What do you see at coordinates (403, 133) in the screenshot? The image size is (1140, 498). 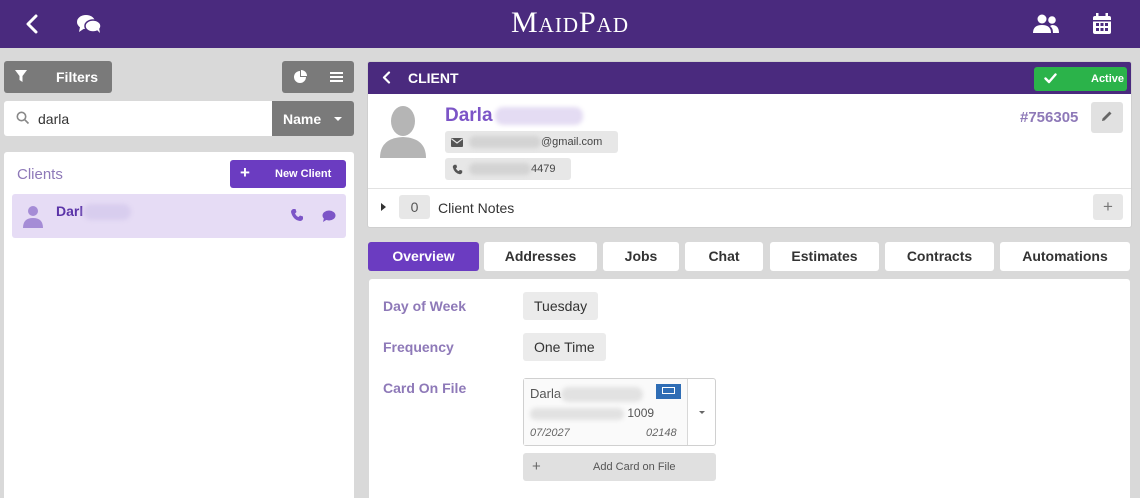 I see `client-avatar-icon` at bounding box center [403, 133].